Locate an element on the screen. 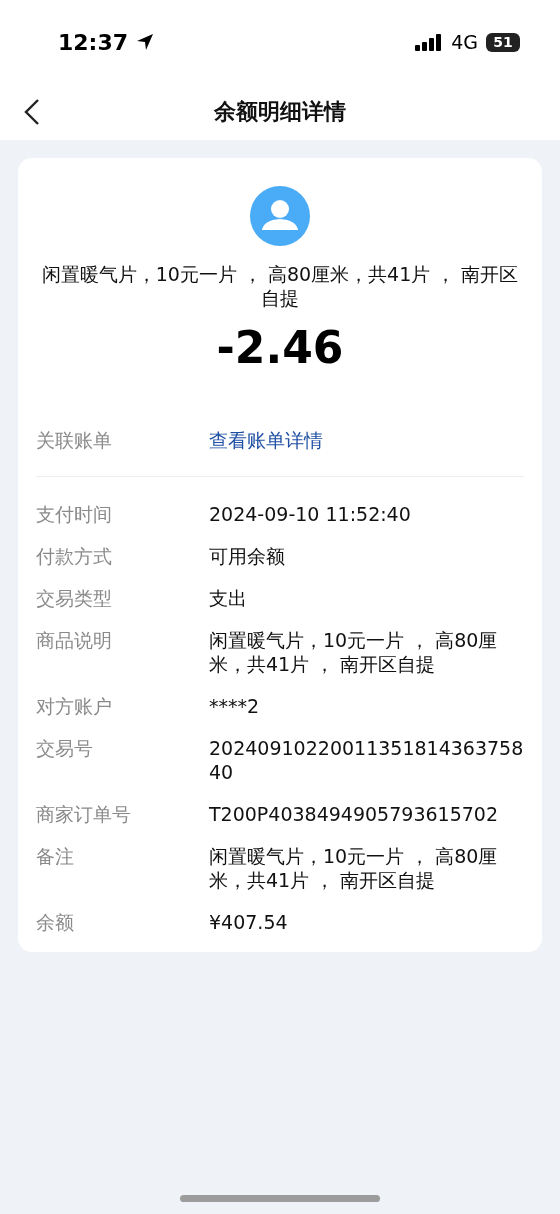 Image resolution: width=560 pixels, height=1214 pixels. detail-label: 商家订单号 is located at coordinates (84, 814).